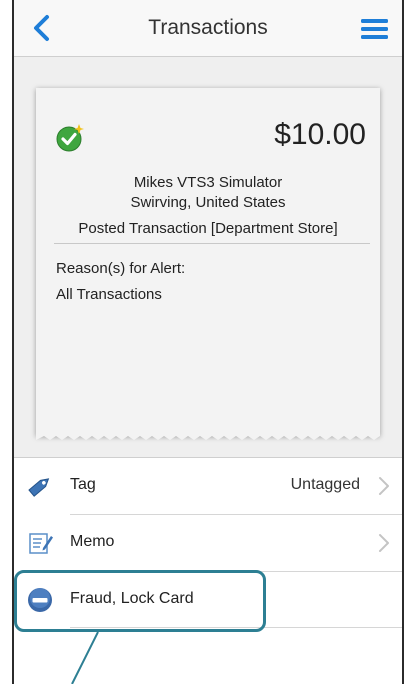 The image size is (404, 684). What do you see at coordinates (83, 484) in the screenshot?
I see `tag-label: Tag` at bounding box center [83, 484].